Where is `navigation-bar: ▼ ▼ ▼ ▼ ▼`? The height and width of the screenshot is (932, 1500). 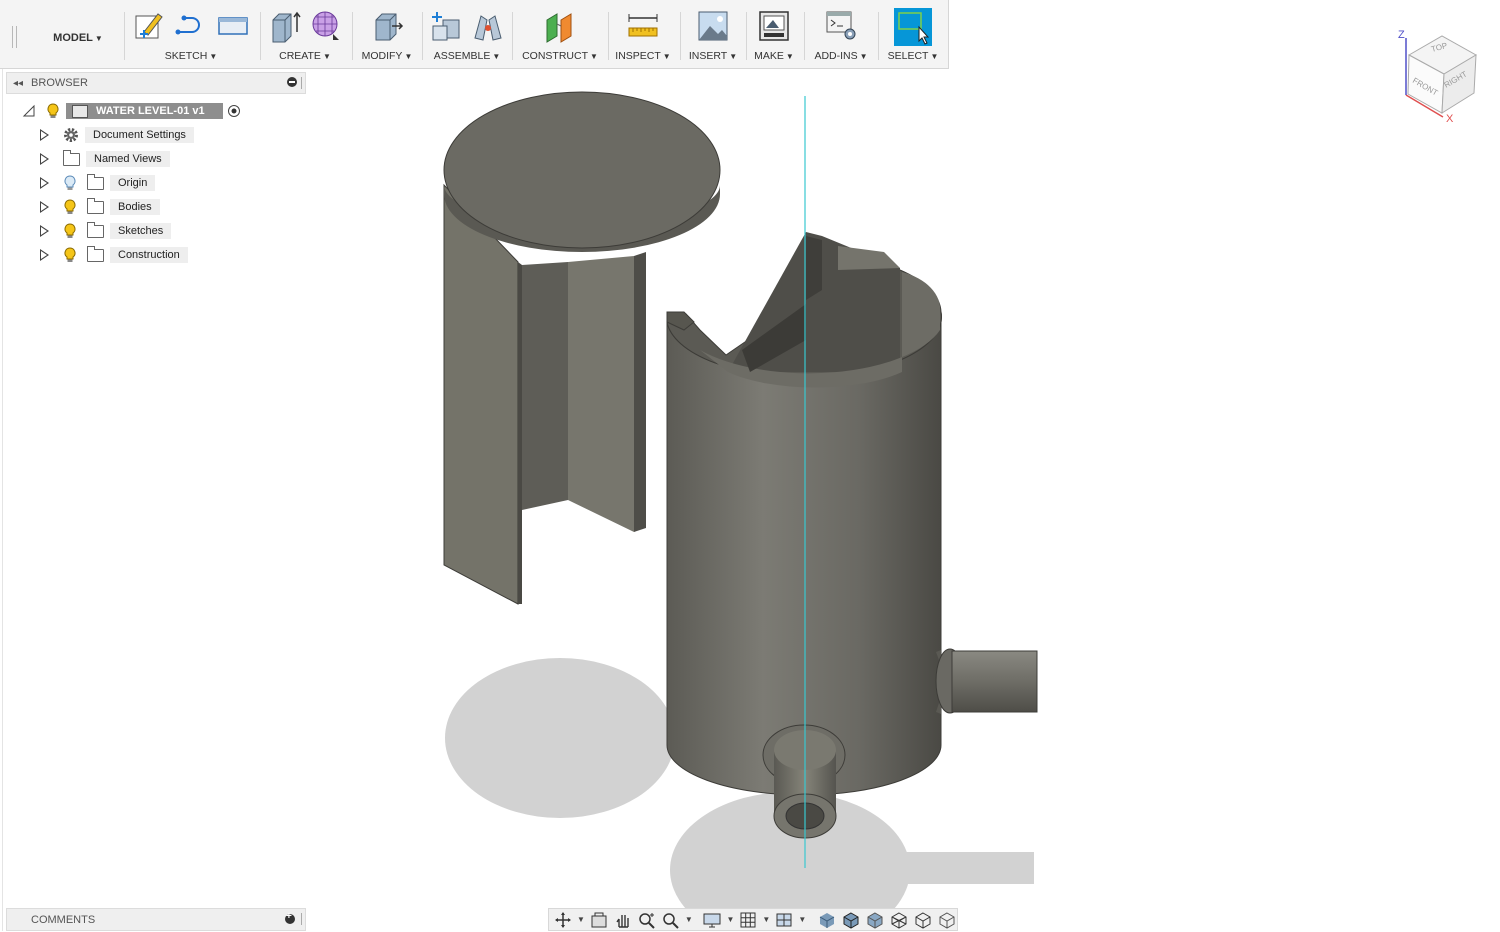
navigation-bar: ▼ ▼ ▼ ▼ ▼ is located at coordinates (753, 919).